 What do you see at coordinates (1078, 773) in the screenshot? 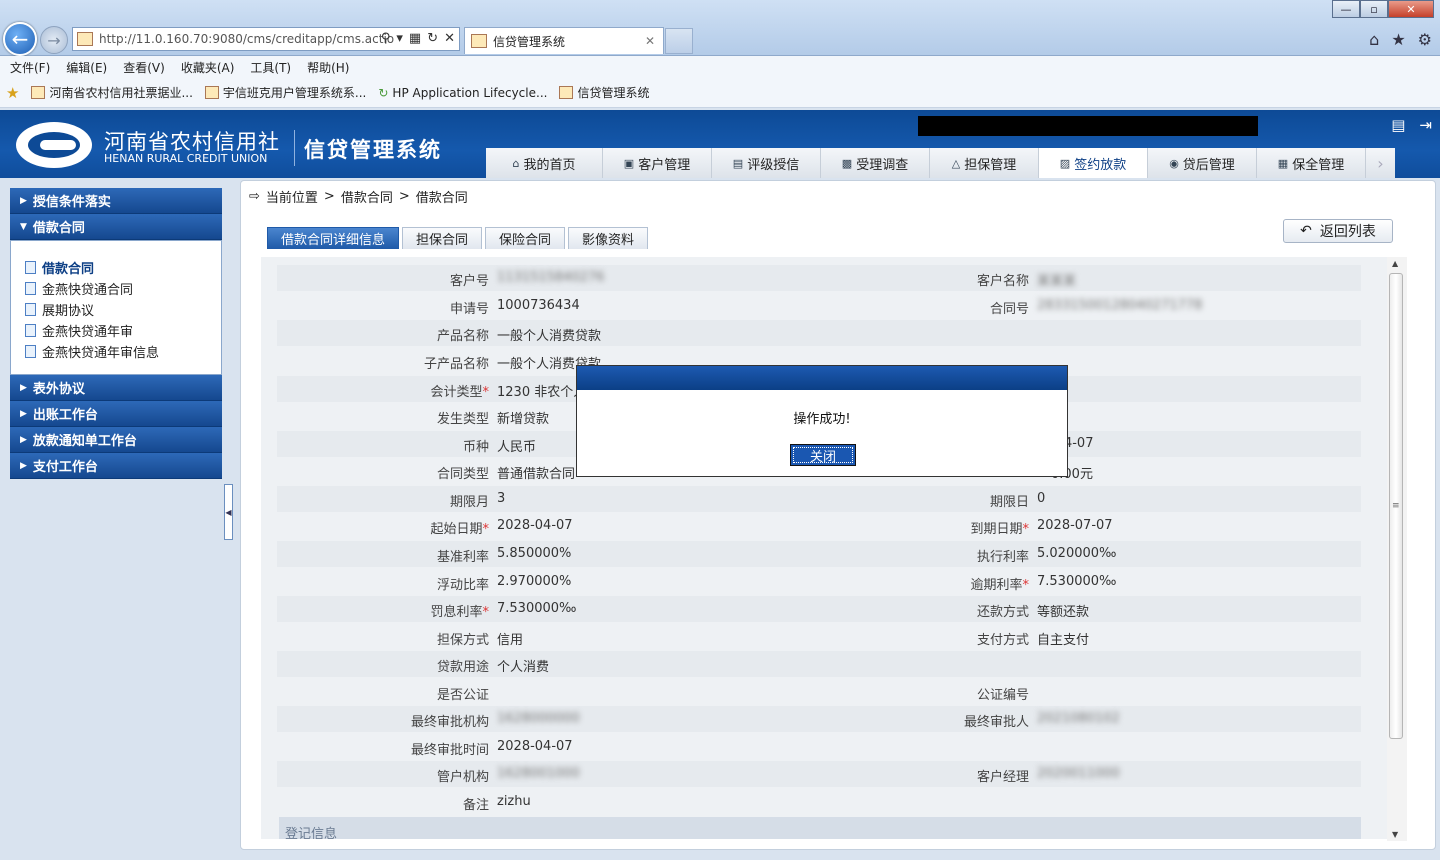
I see `cust-mgr-value: 2020011000` at bounding box center [1078, 773].